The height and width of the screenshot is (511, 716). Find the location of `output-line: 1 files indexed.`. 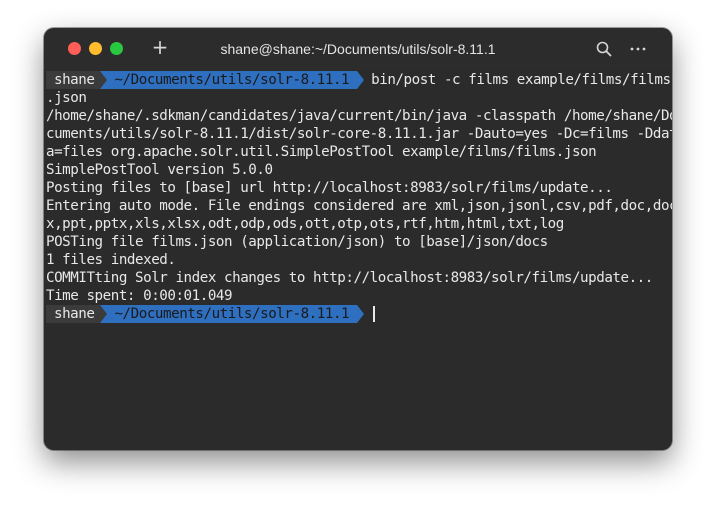

output-line: 1 files indexed. is located at coordinates (111, 260).